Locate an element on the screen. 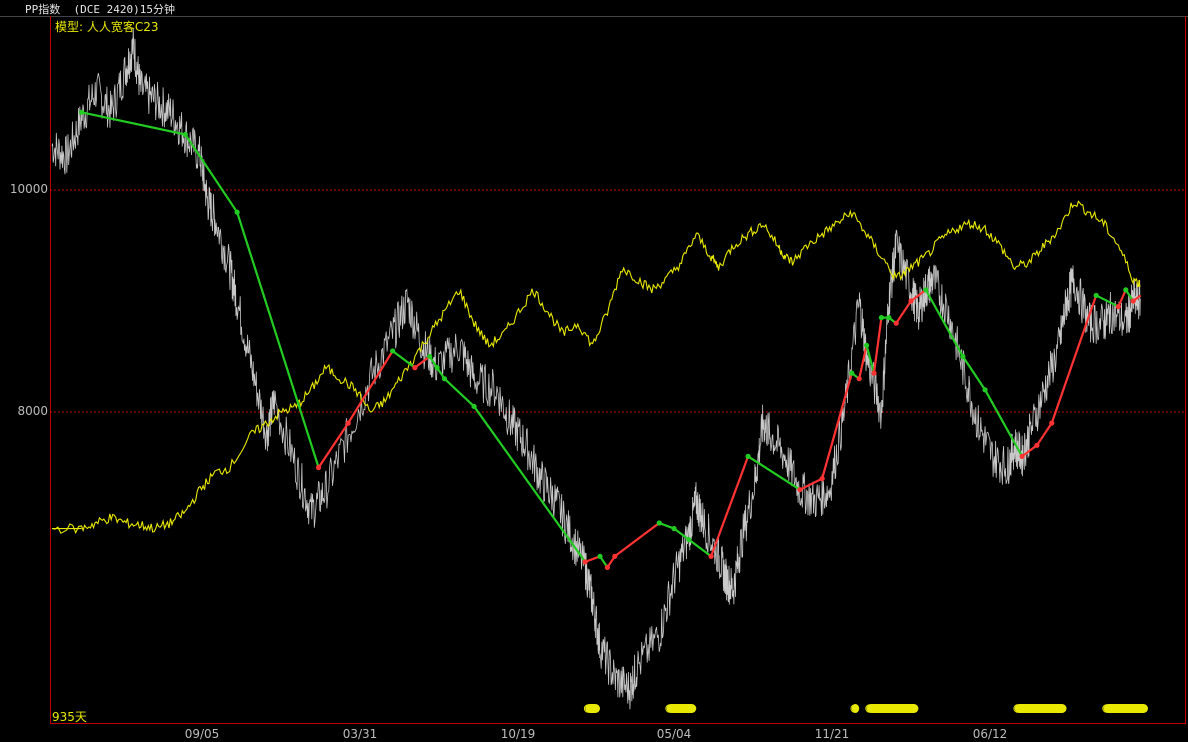  x-tick-label-5: 06/12 is located at coordinates (990, 734).